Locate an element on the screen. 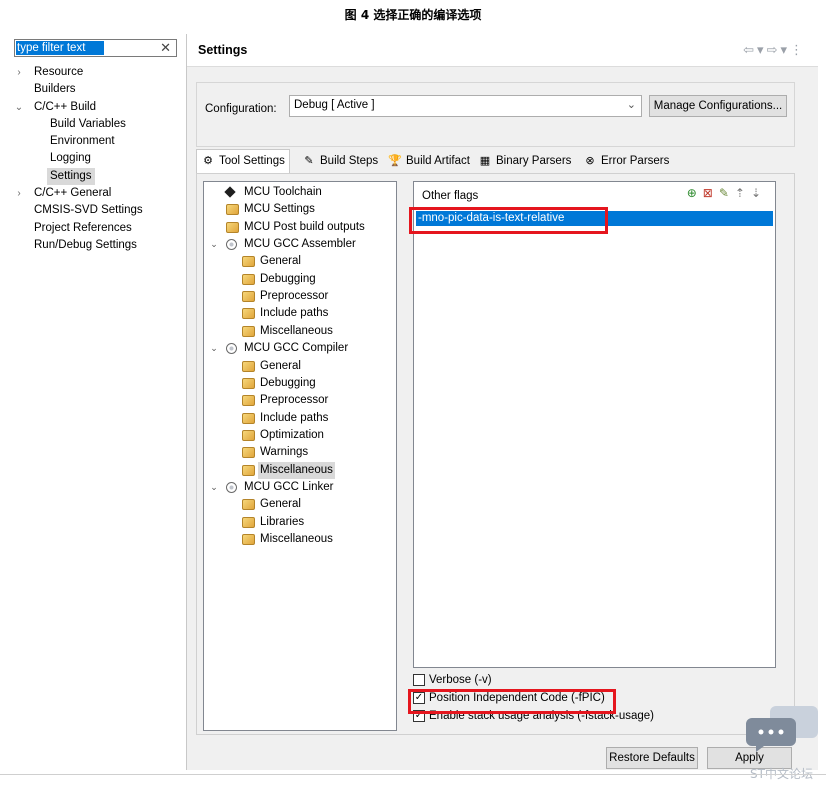 This screenshot has height=789, width=826. flag-toolbar: ⊕⊠✎⇡⇣ is located at coordinates (727, 193).